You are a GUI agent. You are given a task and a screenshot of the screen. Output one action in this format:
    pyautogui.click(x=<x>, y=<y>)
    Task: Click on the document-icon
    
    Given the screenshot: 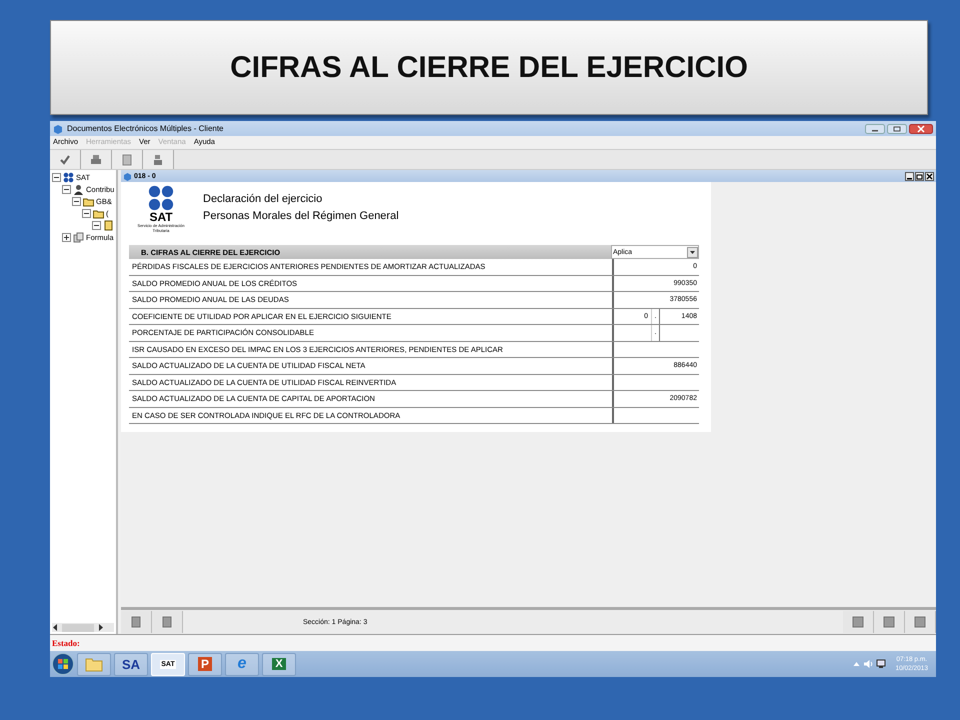 What is the action you would take?
    pyautogui.click(x=108, y=225)
    